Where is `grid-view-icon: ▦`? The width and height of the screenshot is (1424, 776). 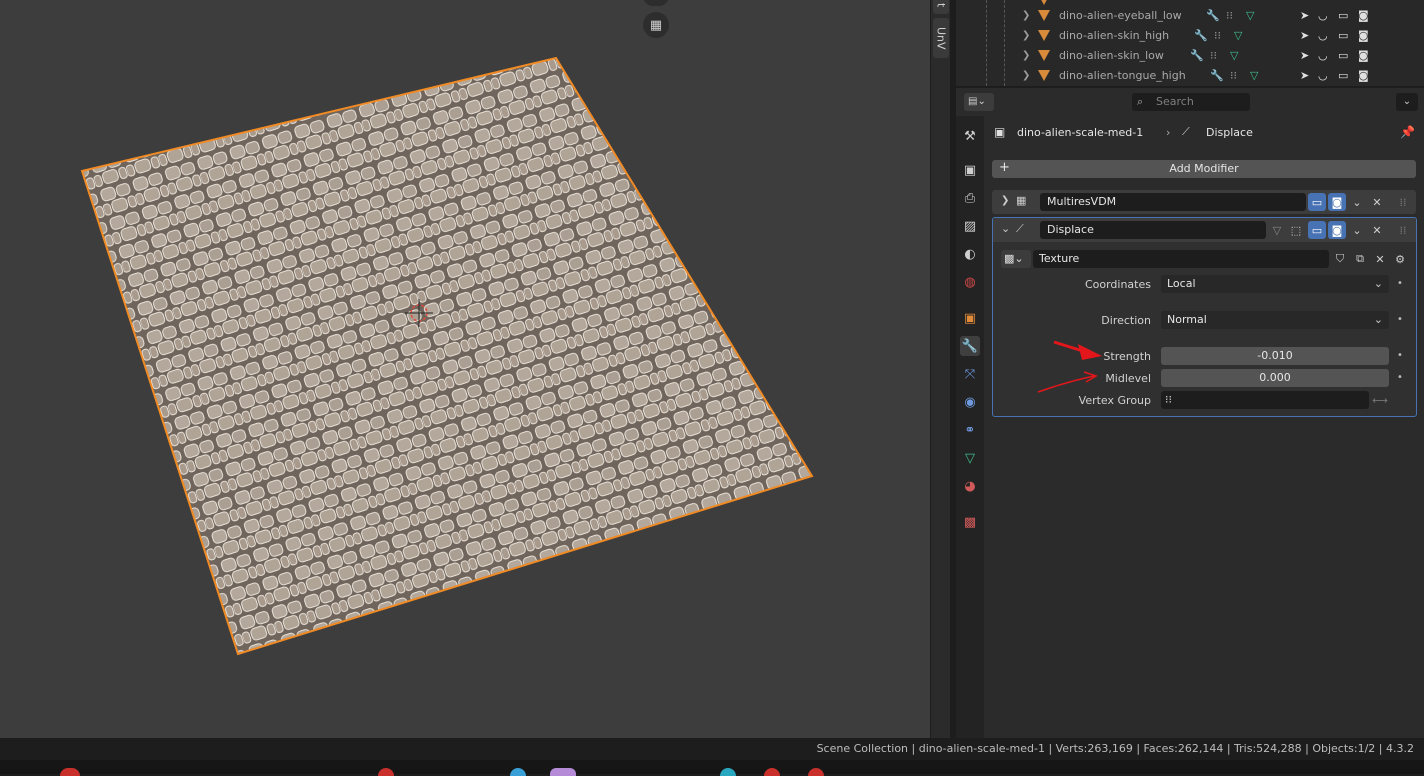
grid-view-icon: ▦ is located at coordinates (656, 25).